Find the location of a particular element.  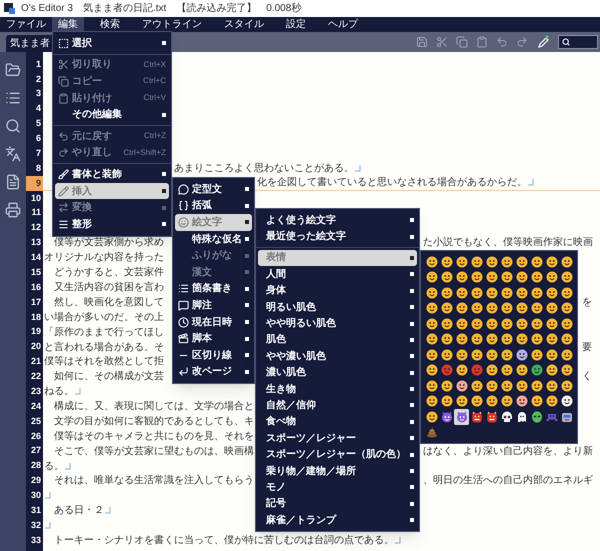

line-number: 14 is located at coordinates (36, 257).